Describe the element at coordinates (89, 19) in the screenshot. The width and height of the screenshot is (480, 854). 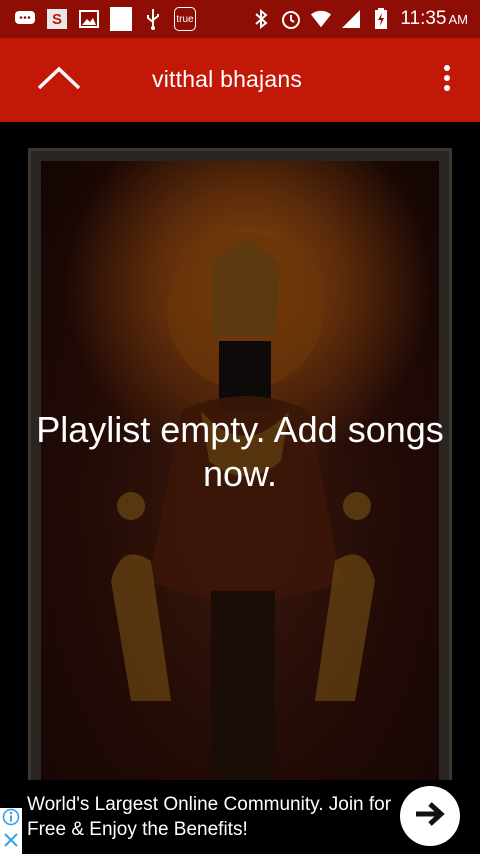
I see `gallery-icon` at that location.